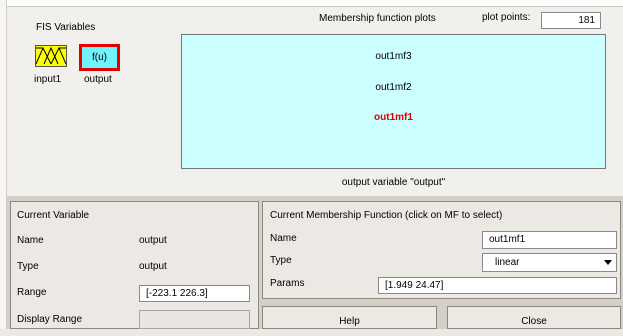 This screenshot has width=623, height=336. What do you see at coordinates (287, 283) in the screenshot?
I see `cmf-params-label: Params` at bounding box center [287, 283].